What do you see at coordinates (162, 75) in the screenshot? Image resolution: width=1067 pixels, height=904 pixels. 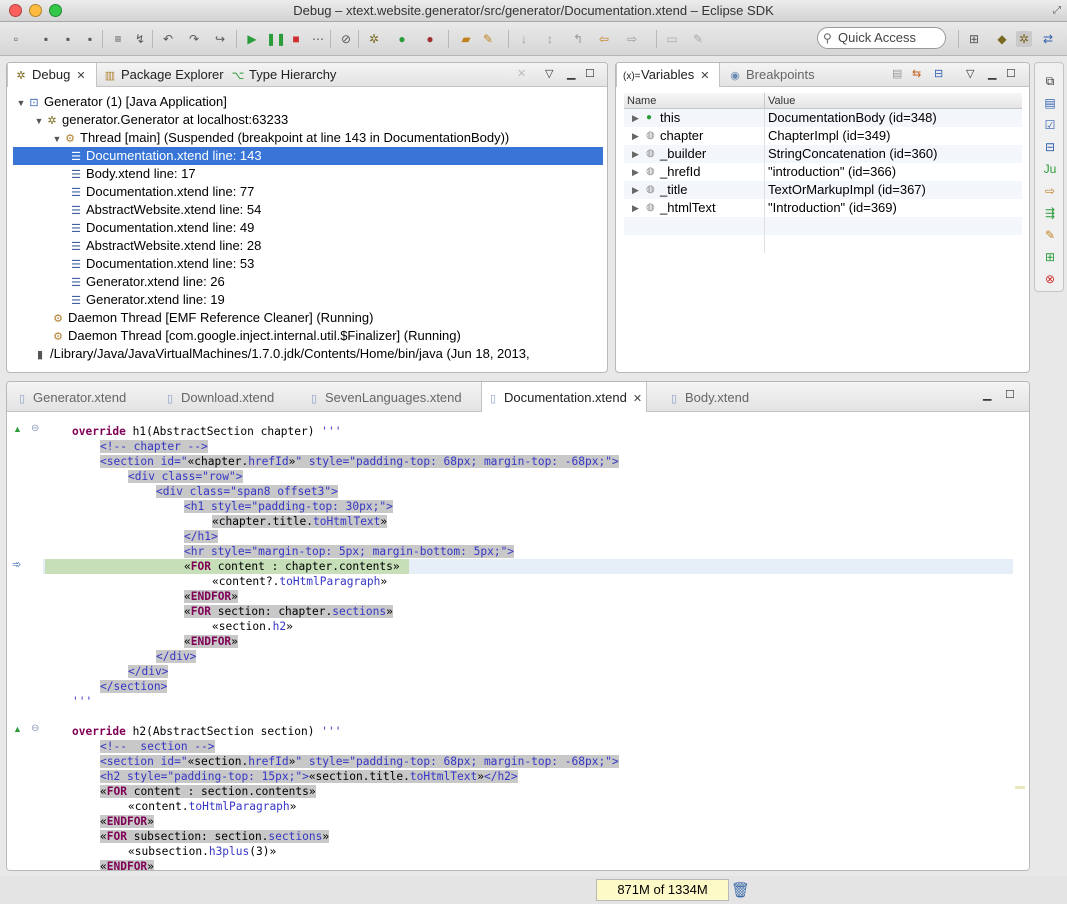 I see `tab-package-explorer: ▥ Package Explorer` at bounding box center [162, 75].